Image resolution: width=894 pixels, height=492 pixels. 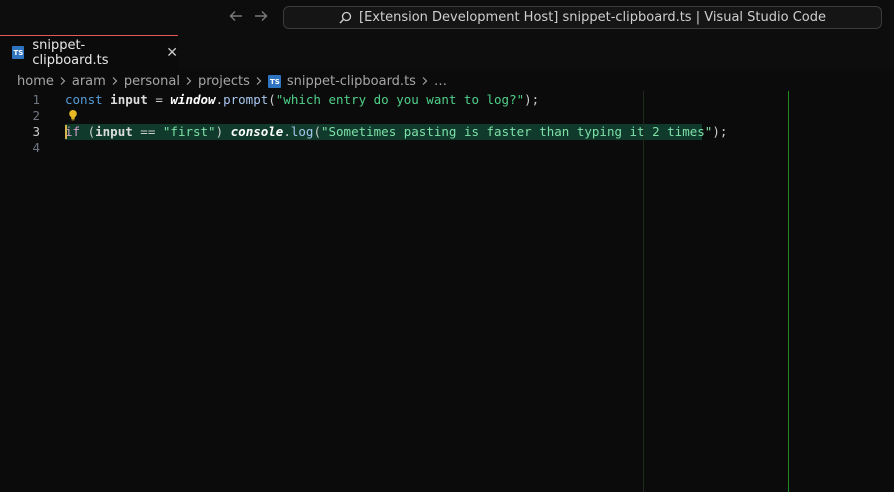 I want to click on breadcrumb-item-home: home, so click(x=35, y=81).